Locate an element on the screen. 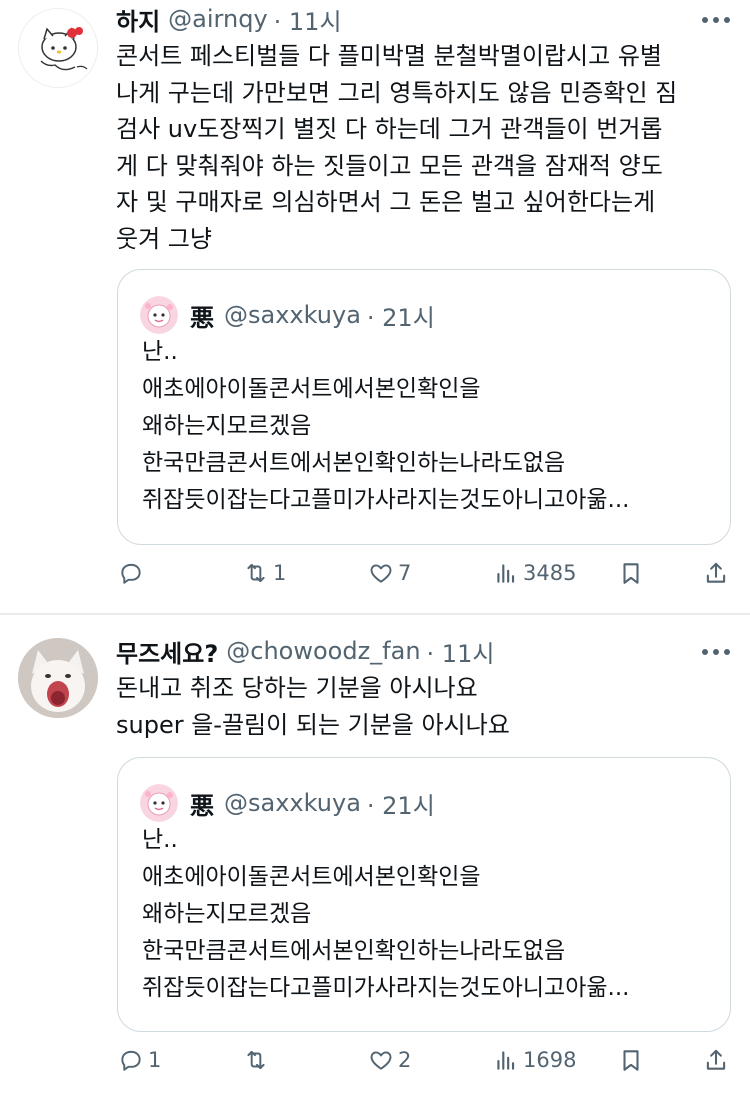  tweet-header: 무즈세요? @chowoodz_fan · 11시 is located at coordinates (418, 651).